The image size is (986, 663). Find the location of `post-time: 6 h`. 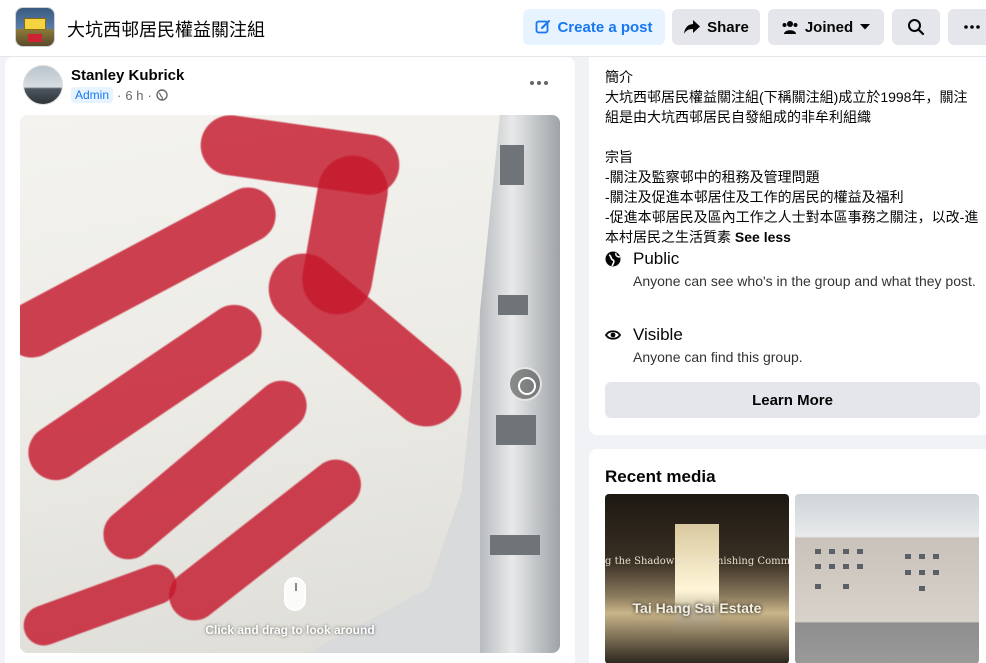

post-time: 6 h is located at coordinates (134, 95).